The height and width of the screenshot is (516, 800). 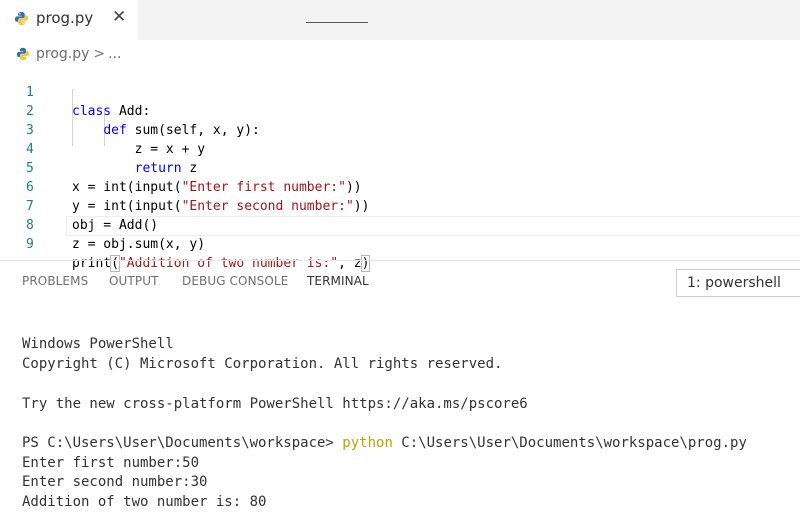 What do you see at coordinates (119, 17) in the screenshot?
I see `close-icon: ✕` at bounding box center [119, 17].